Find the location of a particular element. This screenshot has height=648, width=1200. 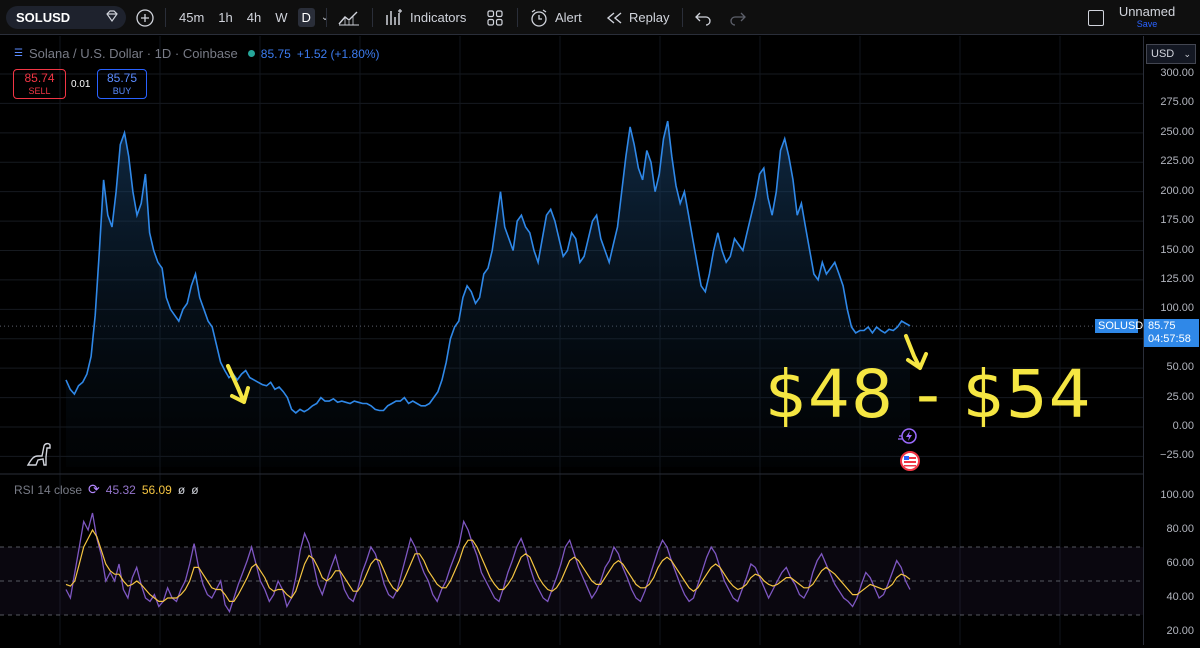

last-price-axis-tag: 85.75 04:57:58 is located at coordinates (1171, 333).